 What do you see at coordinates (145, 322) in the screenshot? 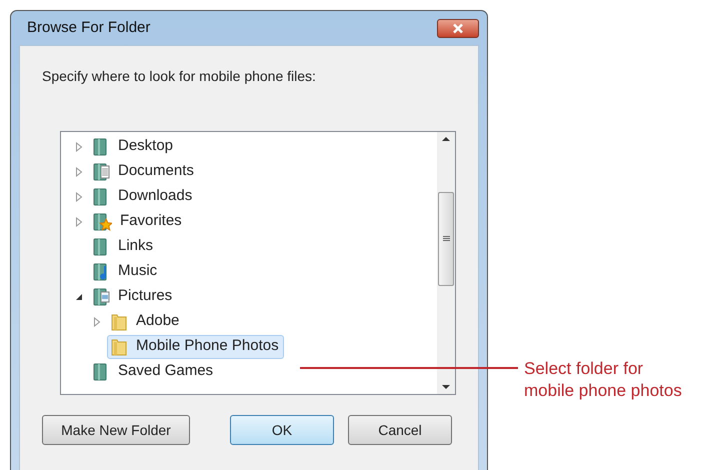
I see `tree-item: Adobe` at bounding box center [145, 322].